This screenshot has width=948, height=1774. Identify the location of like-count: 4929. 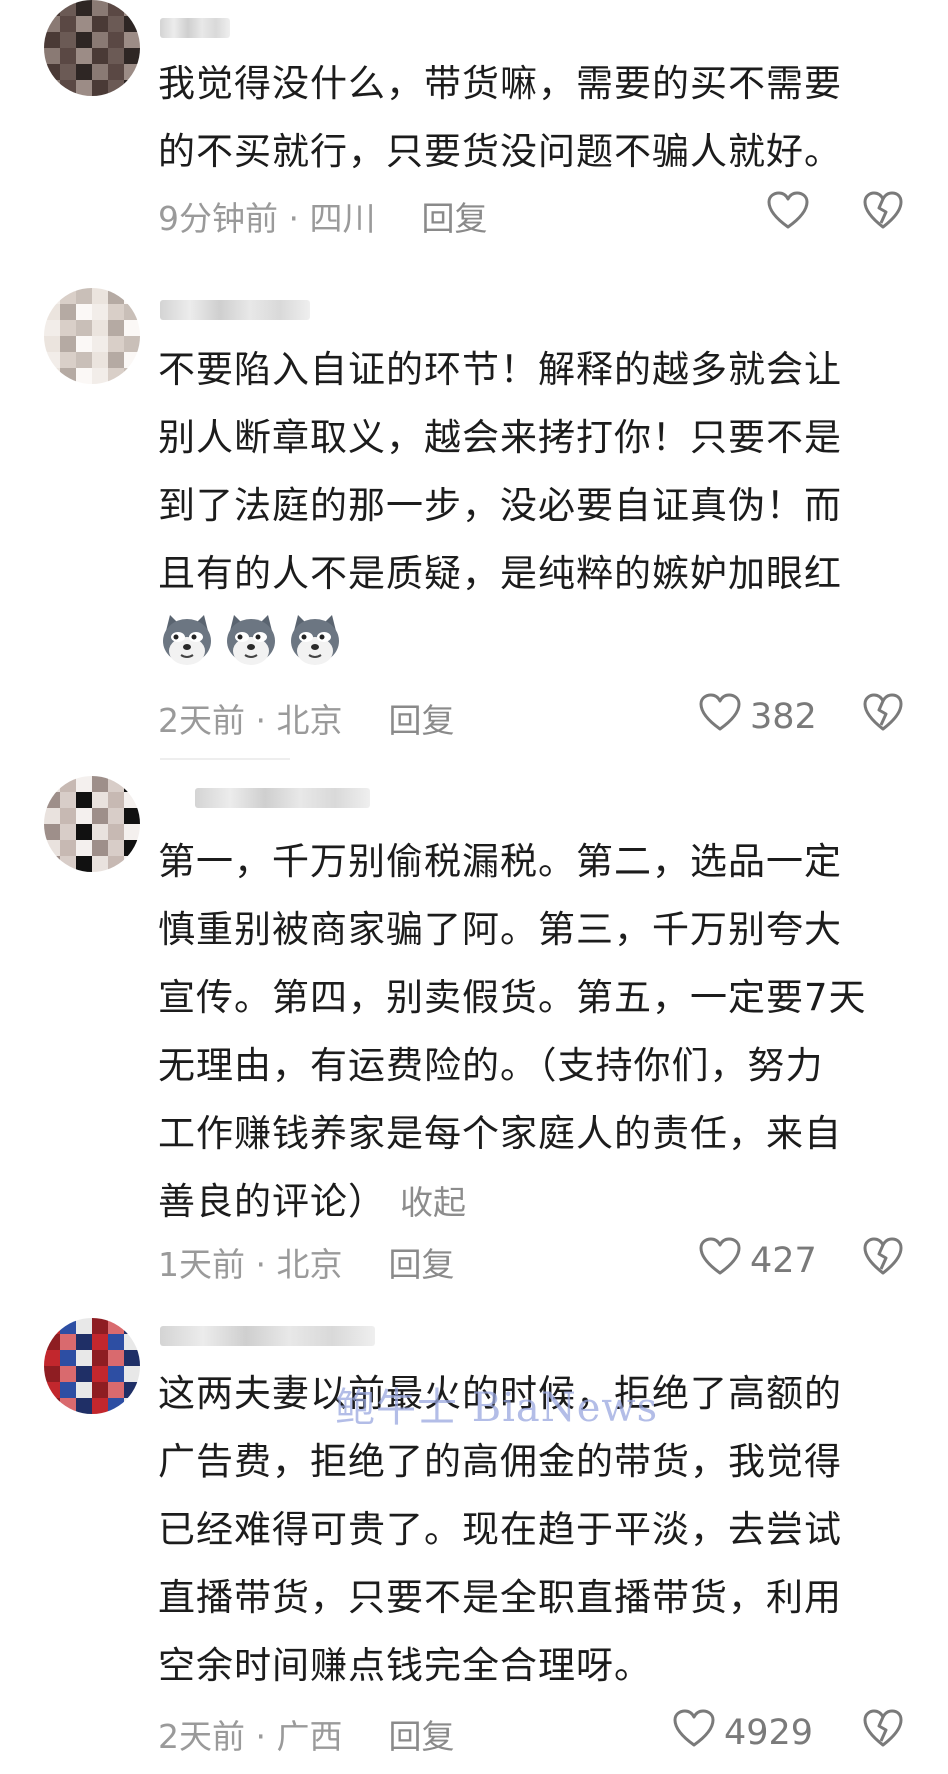
(769, 1732).